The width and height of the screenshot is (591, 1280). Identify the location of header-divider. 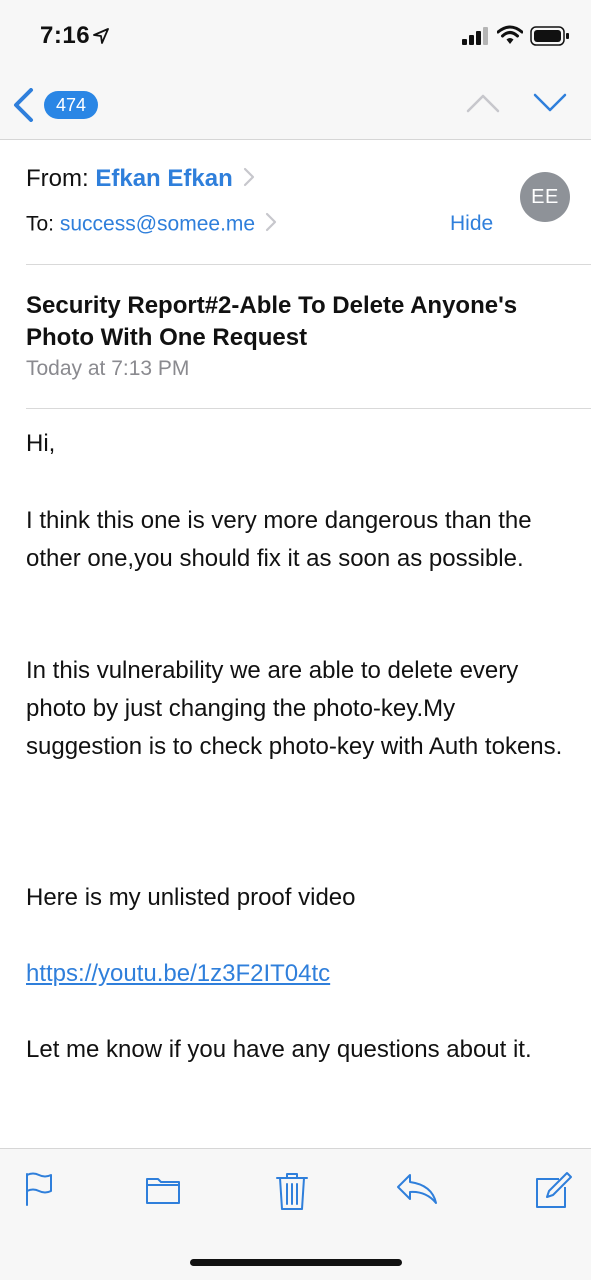
(308, 264).